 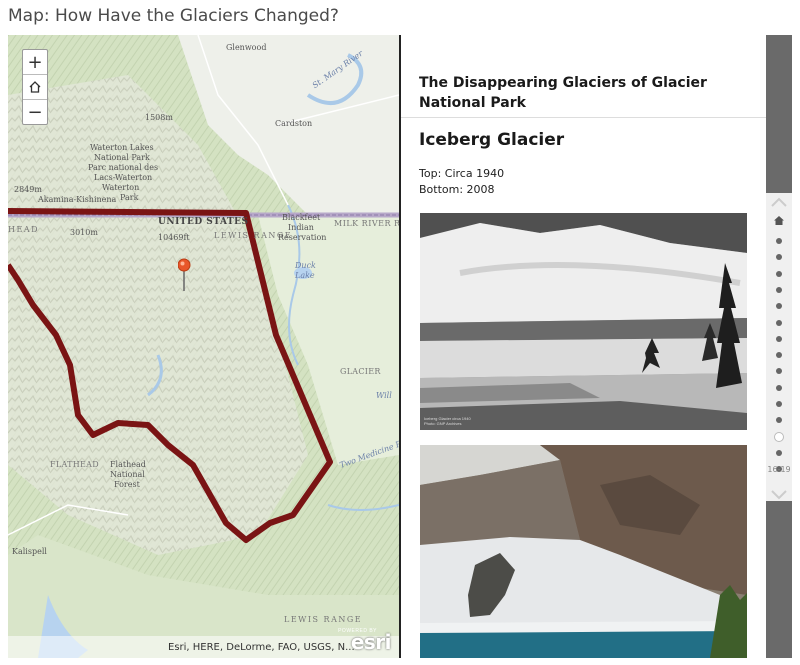 I want to click on label-elev-2849: 2849m, so click(x=28, y=189).